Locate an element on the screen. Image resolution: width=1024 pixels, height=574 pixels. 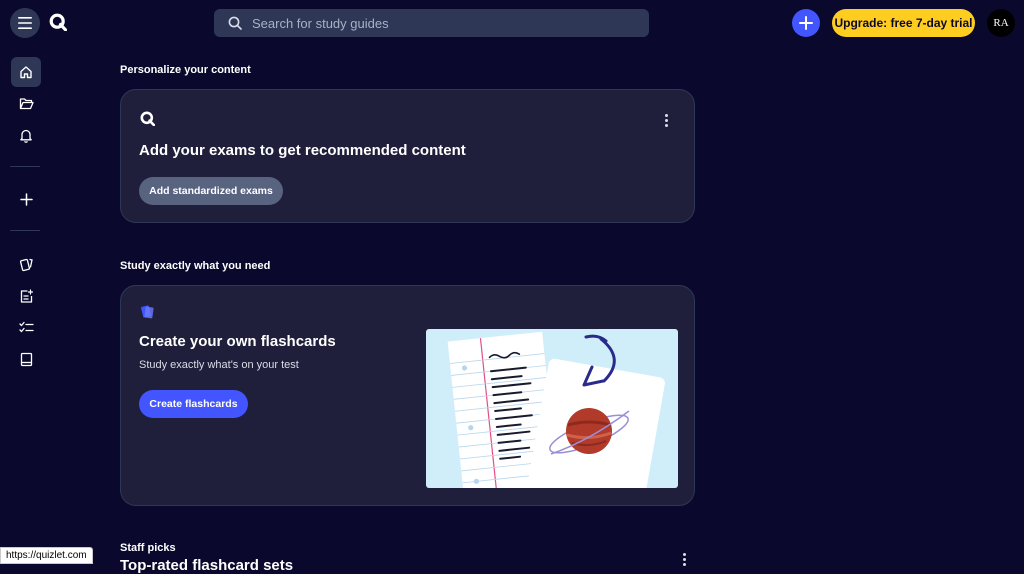
sidebar-item-textbooks is located at coordinates (26, 359).